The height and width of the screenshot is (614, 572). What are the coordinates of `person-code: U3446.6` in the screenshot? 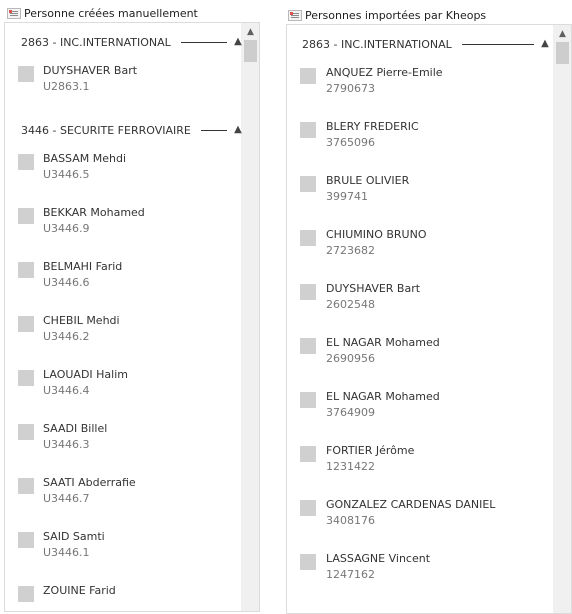 It's located at (66, 282).